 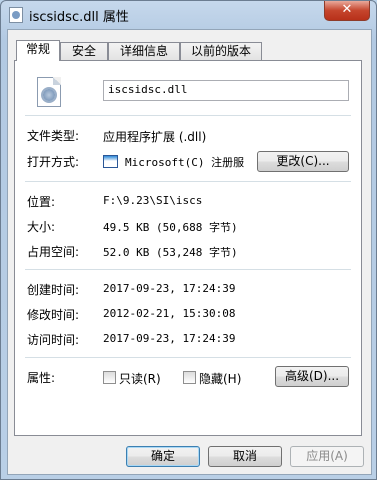 What do you see at coordinates (170, 227) in the screenshot?
I see `size-value: 49.5 KB (50,688 字节)` at bounding box center [170, 227].